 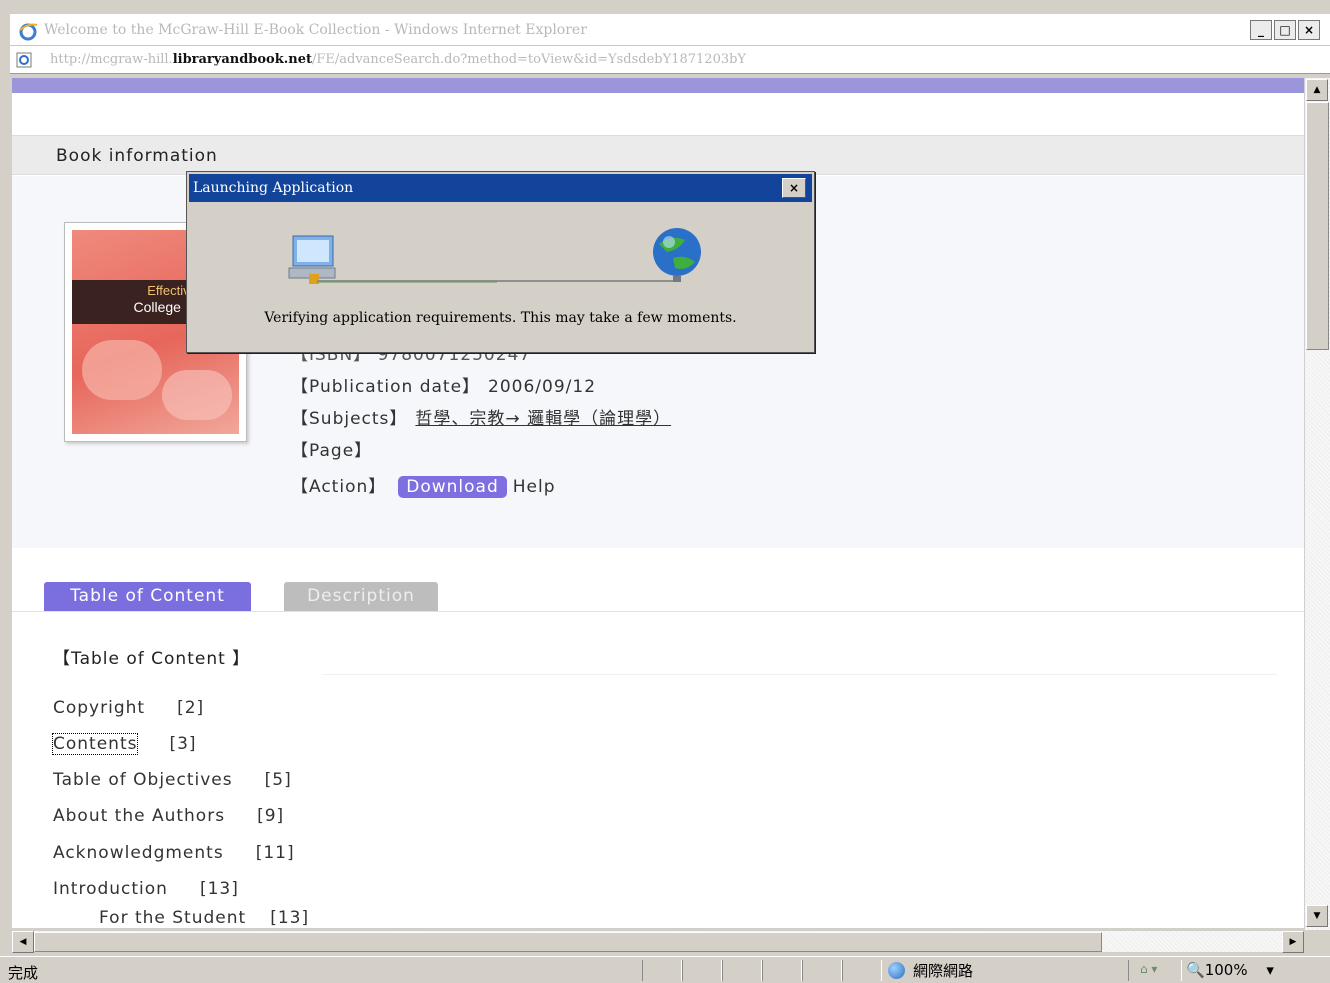 I want to click on horizontal-scrollbar: ◀ ▶, so click(x=658, y=941).